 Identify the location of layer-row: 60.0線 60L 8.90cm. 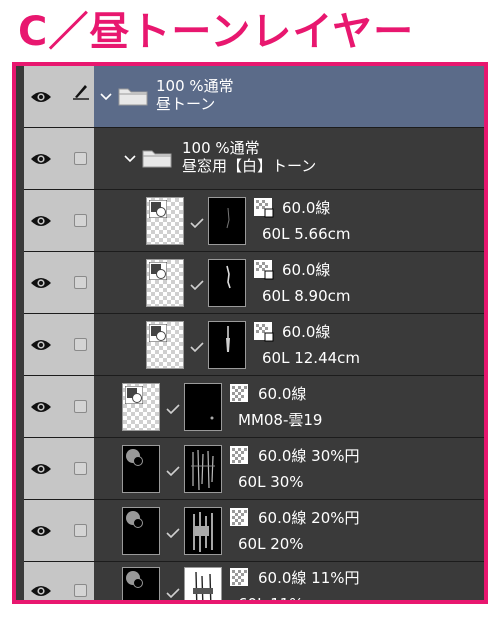
(250, 283).